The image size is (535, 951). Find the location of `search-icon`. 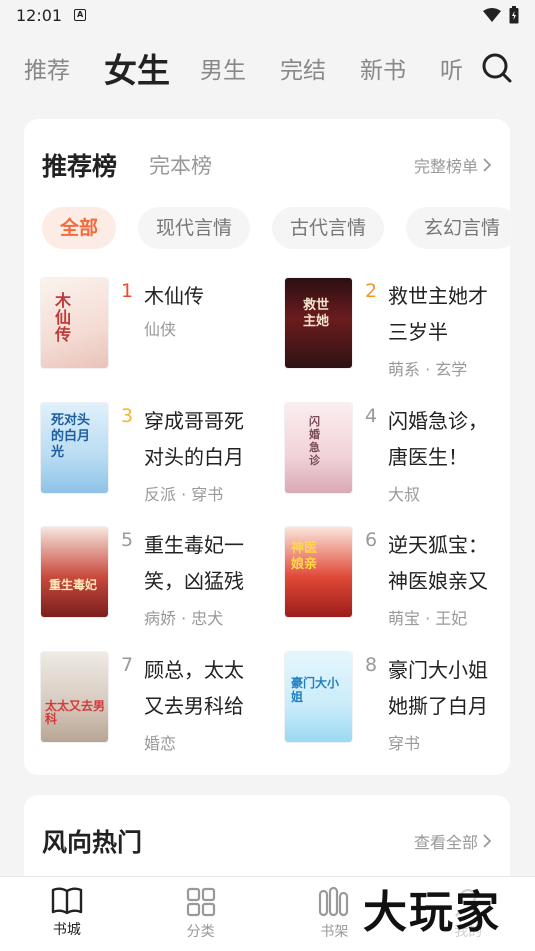

search-icon is located at coordinates (497, 68).